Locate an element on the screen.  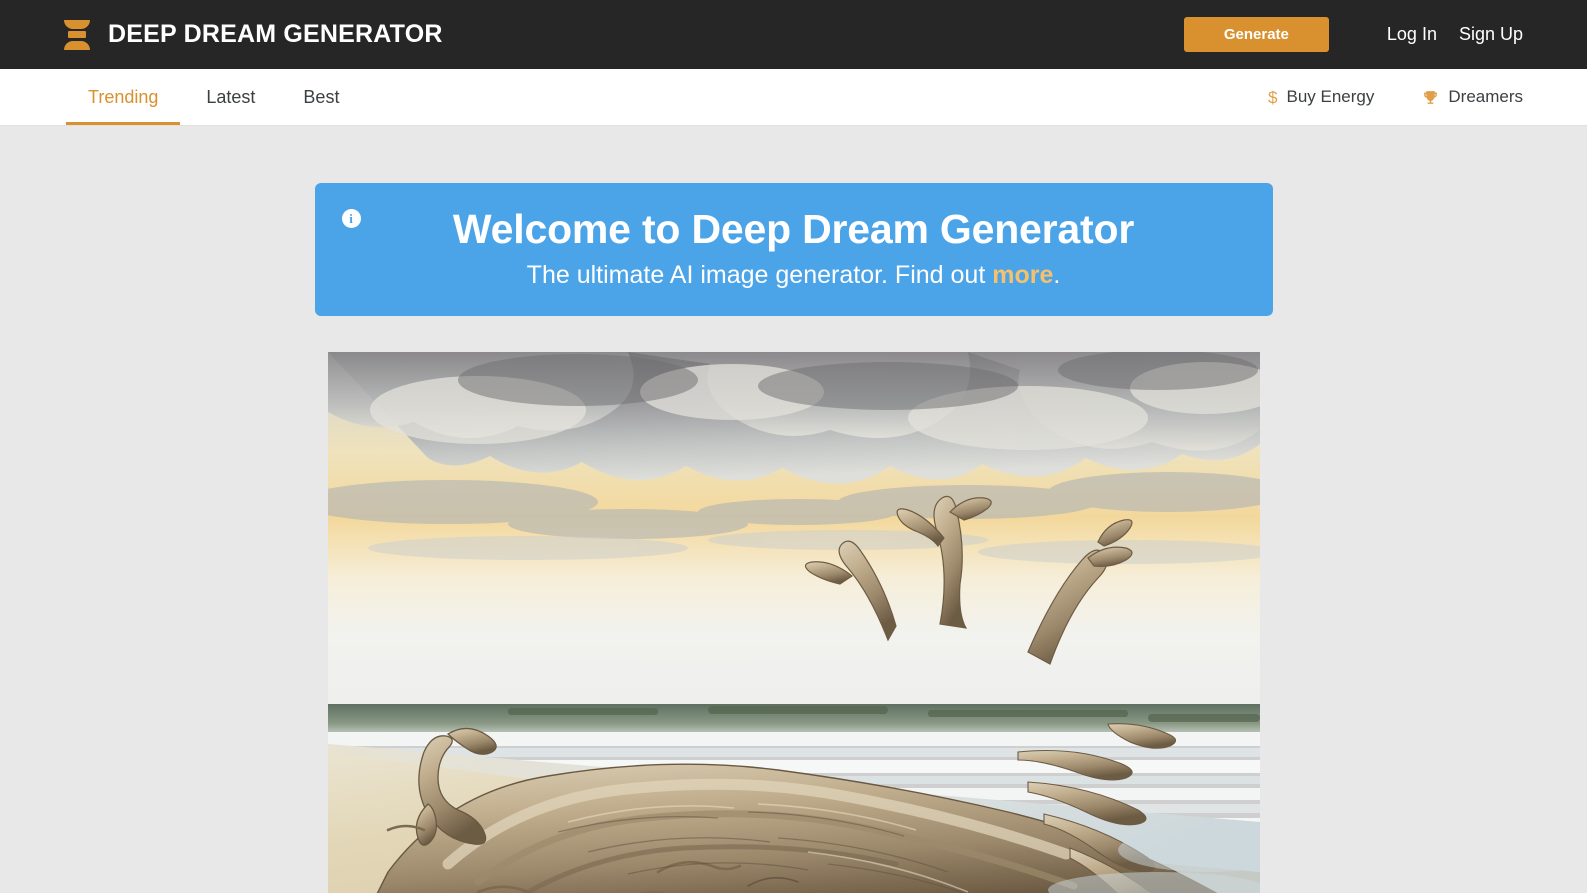
signup-link: Sign Up is located at coordinates (1491, 34).